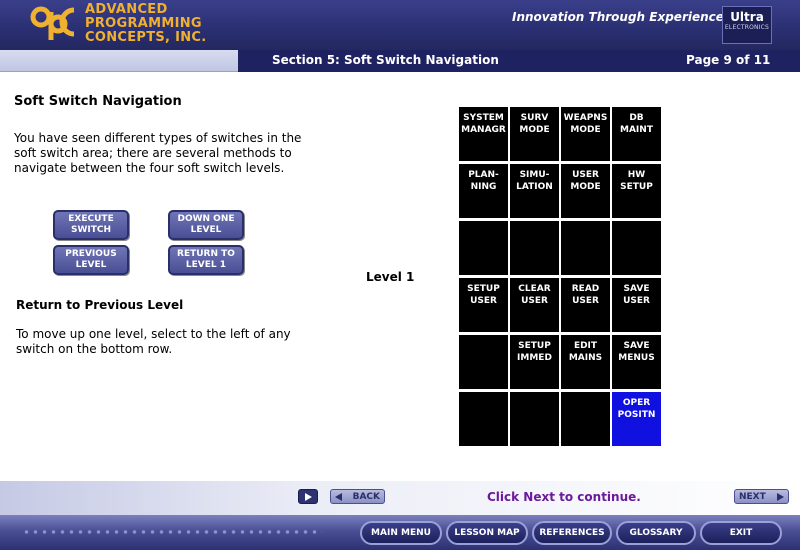 This screenshot has width=800, height=550. Describe the element at coordinates (100, 305) in the screenshot. I see `subsection-title: Return to Previous Level` at that location.